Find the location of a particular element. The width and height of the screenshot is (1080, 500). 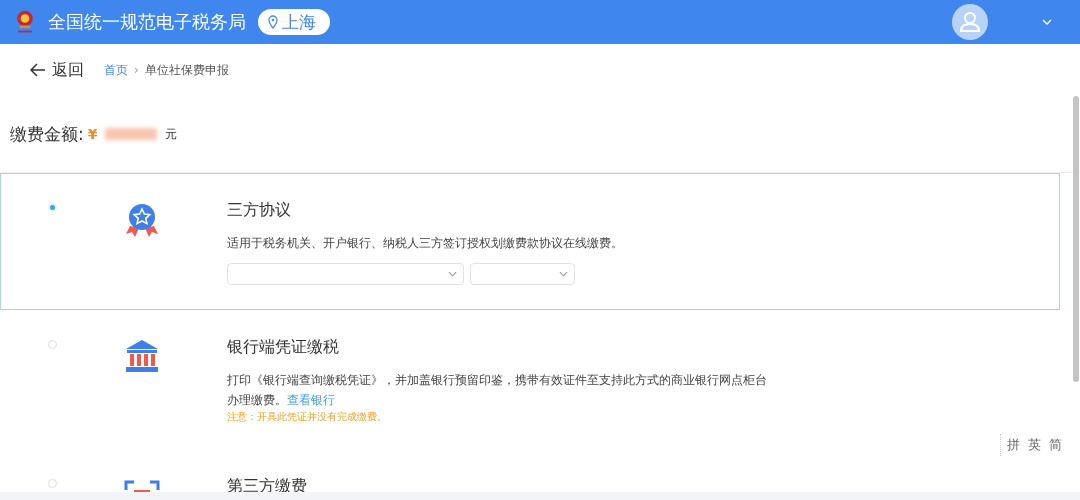

location-button: 上海 is located at coordinates (294, 22).